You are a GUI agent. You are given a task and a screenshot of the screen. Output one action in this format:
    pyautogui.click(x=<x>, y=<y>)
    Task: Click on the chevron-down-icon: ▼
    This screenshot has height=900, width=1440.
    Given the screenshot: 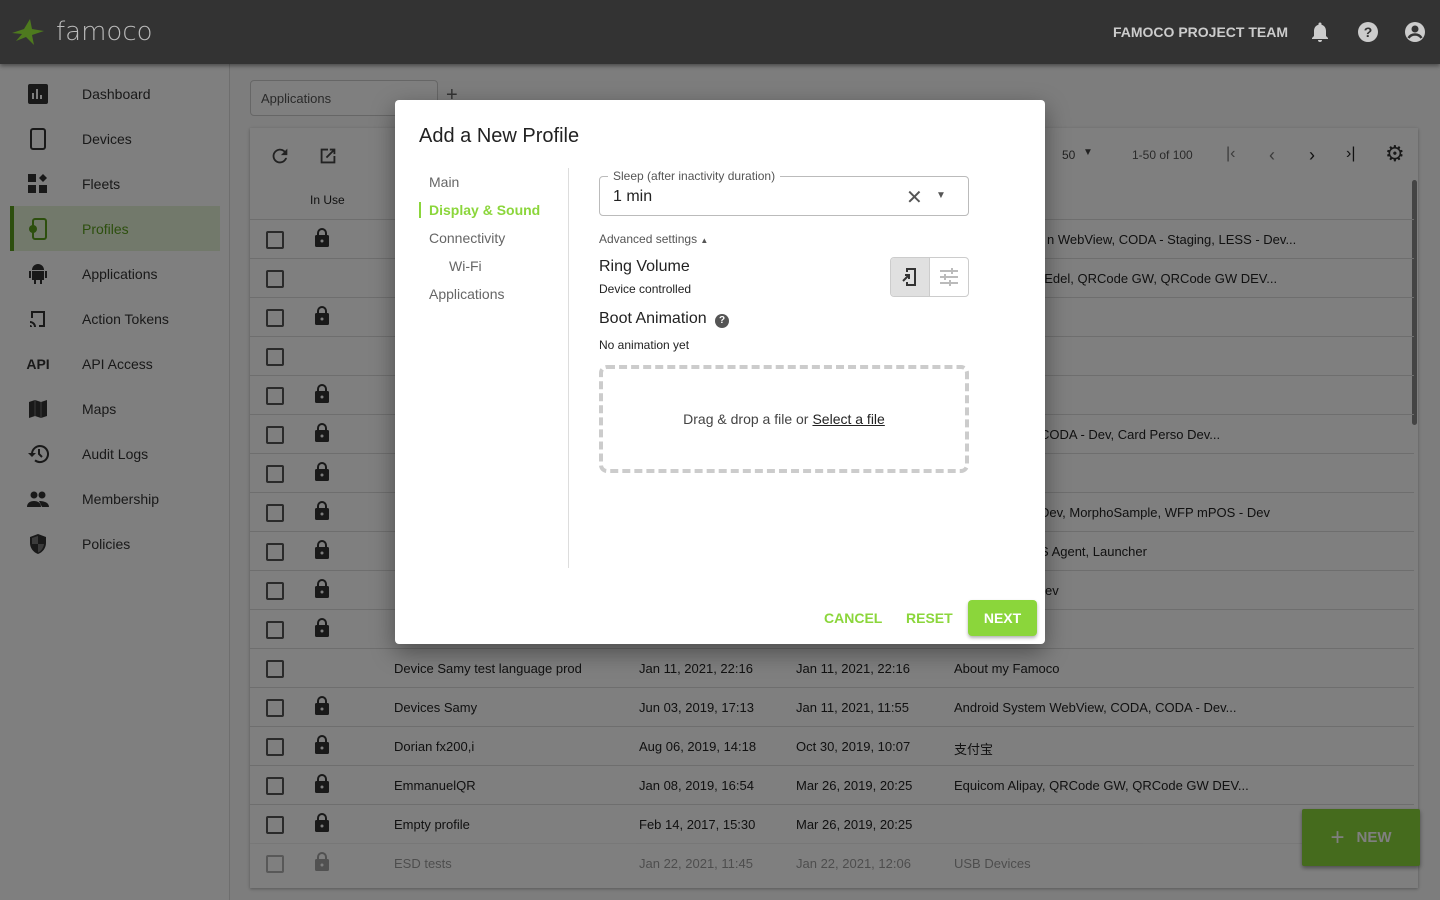 What is the action you would take?
    pyautogui.click(x=941, y=195)
    